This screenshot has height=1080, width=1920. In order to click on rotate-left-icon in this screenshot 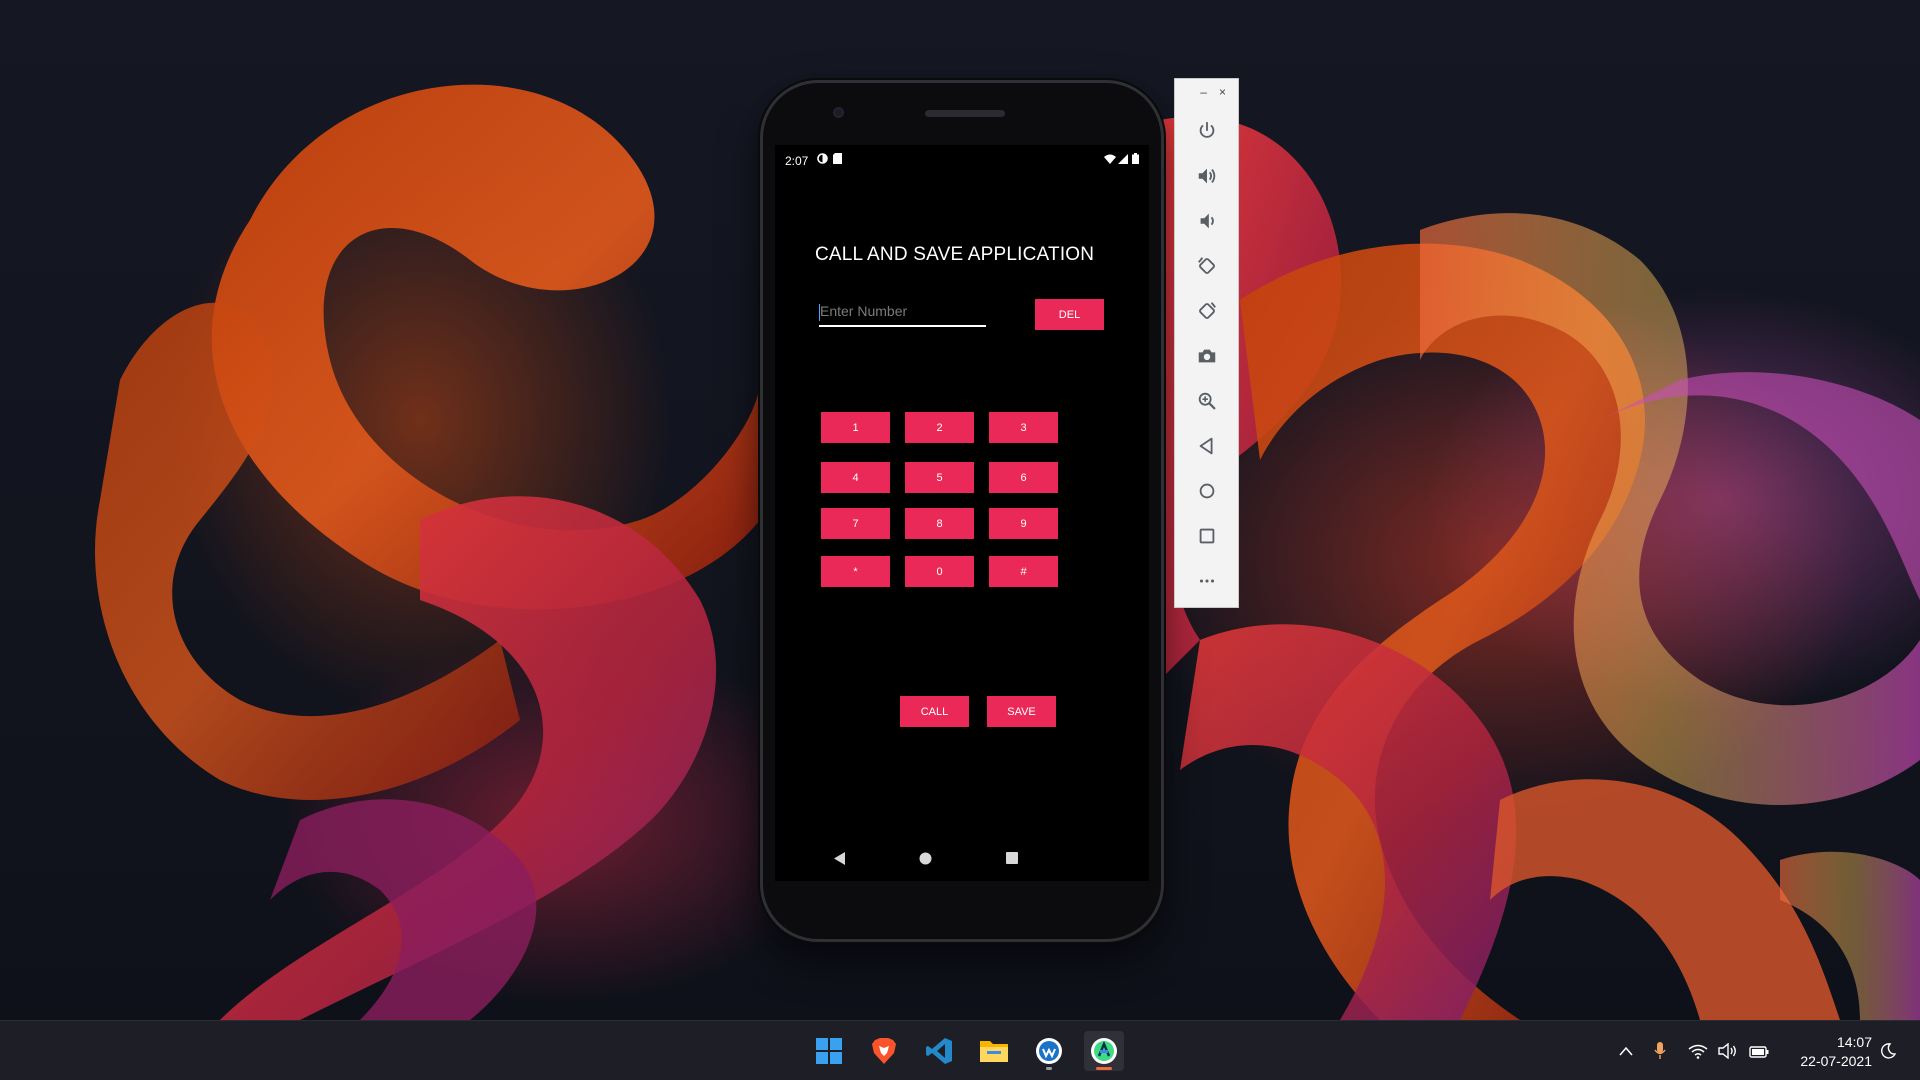, I will do `click(1207, 266)`.